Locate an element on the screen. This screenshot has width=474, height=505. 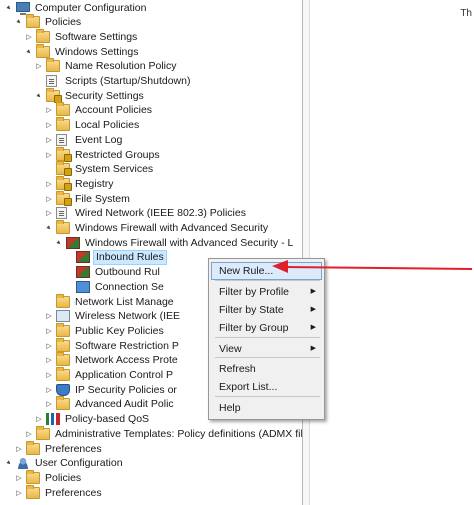
tree-node: ▲ Security Settings is located at coordinates (151, 95).